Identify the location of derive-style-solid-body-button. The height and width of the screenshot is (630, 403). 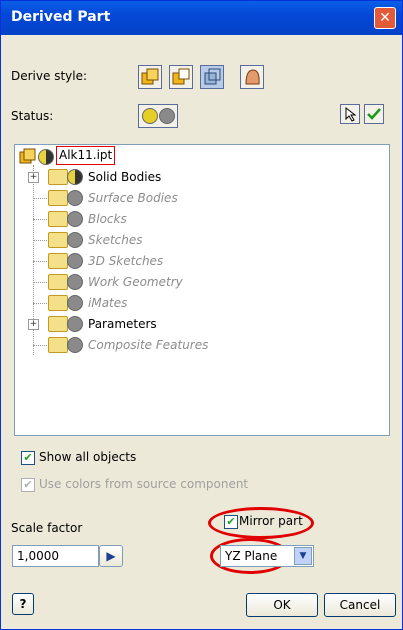
(212, 77).